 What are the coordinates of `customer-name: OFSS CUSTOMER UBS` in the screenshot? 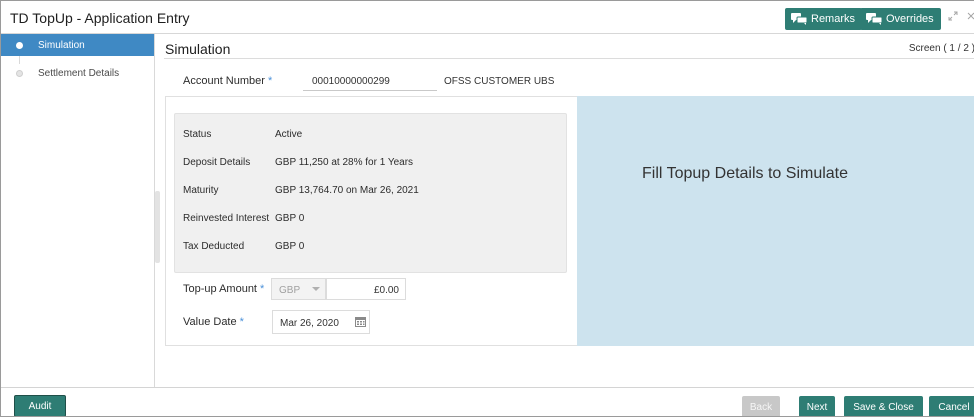 It's located at (499, 81).